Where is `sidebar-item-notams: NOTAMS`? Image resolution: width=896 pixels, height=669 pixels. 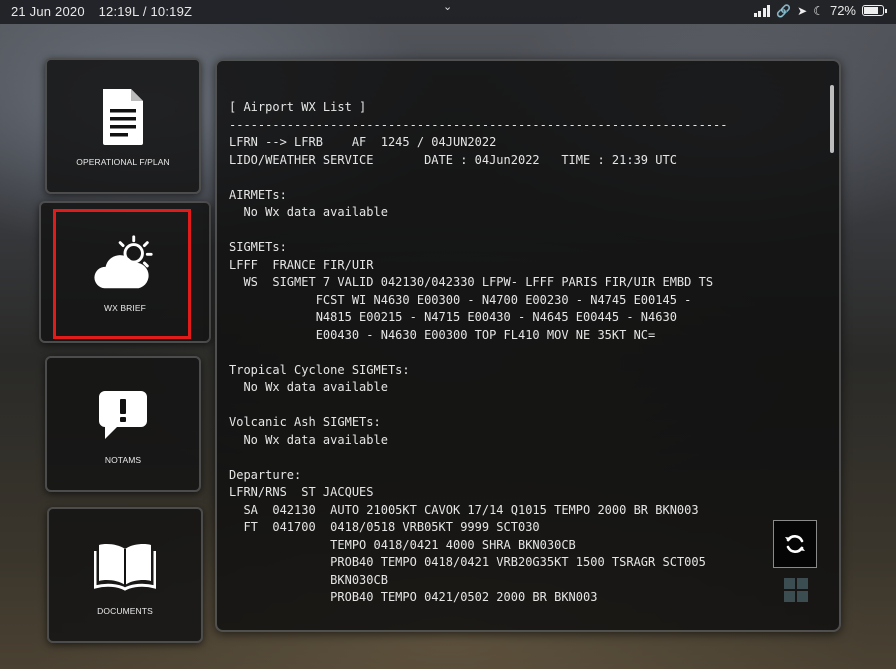 sidebar-item-notams: NOTAMS is located at coordinates (123, 424).